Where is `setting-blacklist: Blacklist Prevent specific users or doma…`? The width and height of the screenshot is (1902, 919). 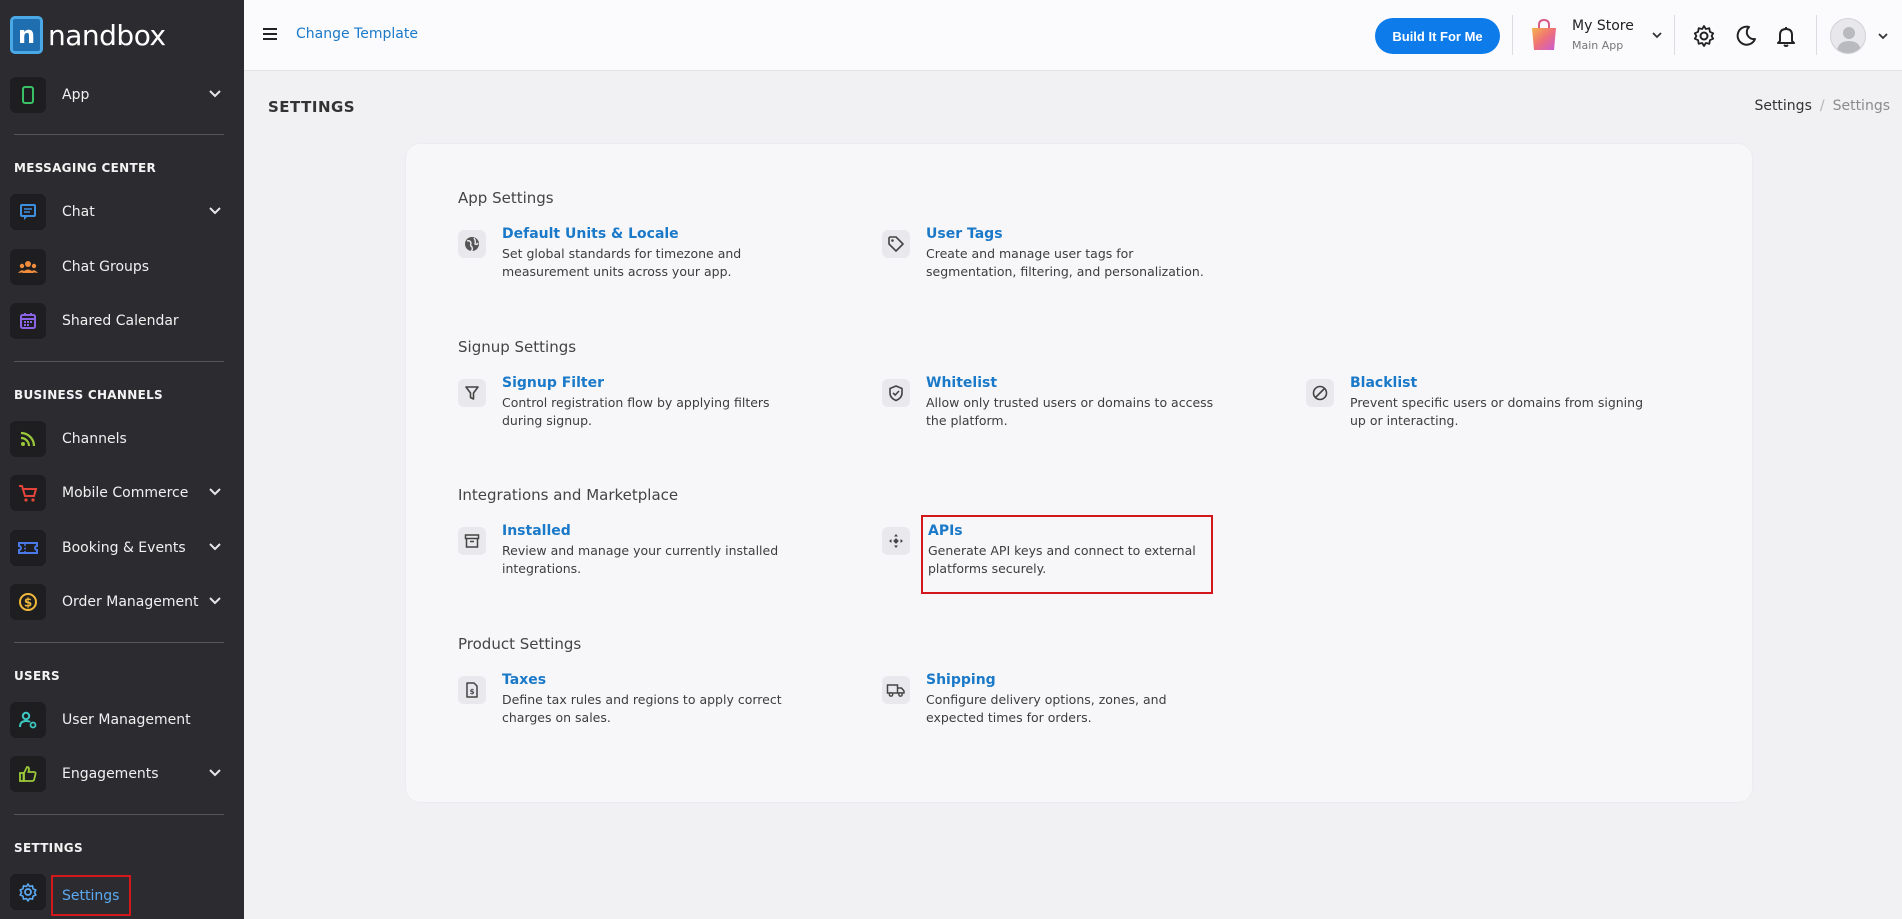
setting-blacklist: Blacklist Prevent specific users or doma… is located at coordinates (1486, 405).